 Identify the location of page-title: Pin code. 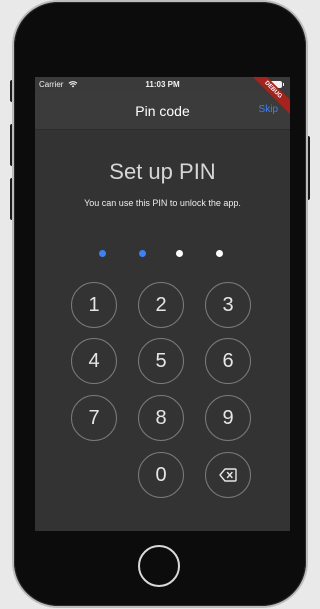
(162, 111).